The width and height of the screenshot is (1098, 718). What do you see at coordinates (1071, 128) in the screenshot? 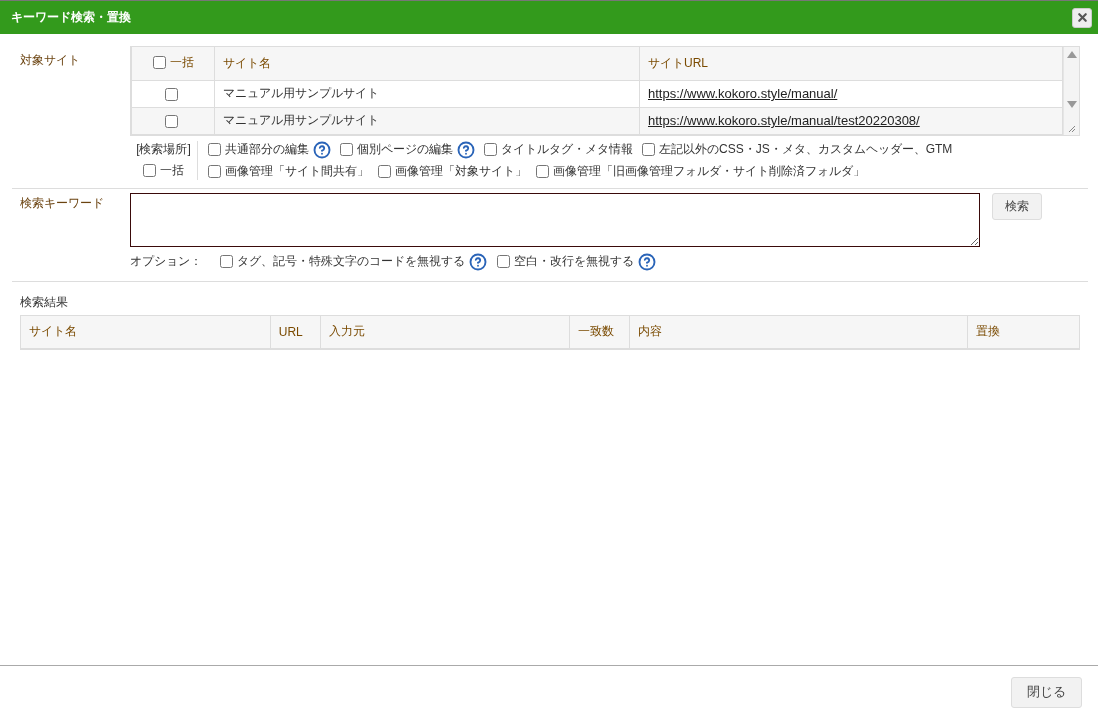
I see `resize-grip-icon` at bounding box center [1071, 128].